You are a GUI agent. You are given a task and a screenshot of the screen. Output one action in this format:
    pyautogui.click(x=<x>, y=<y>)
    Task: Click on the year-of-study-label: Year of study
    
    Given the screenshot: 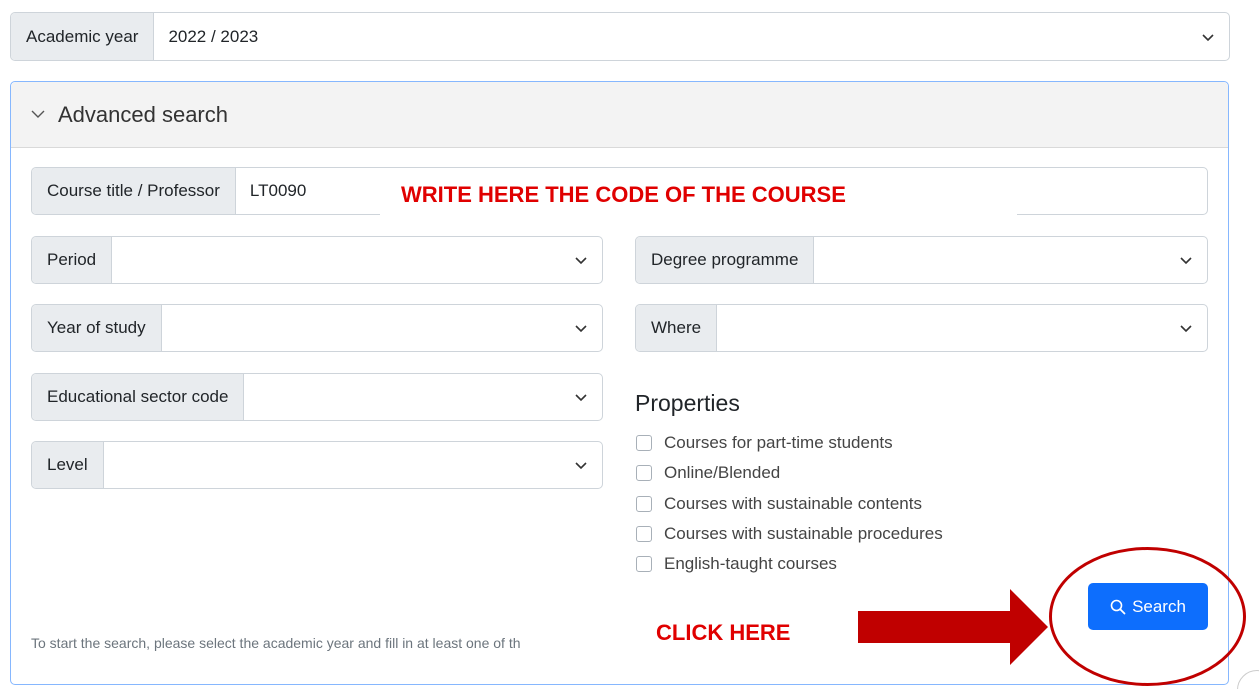 What is the action you would take?
    pyautogui.click(x=97, y=328)
    